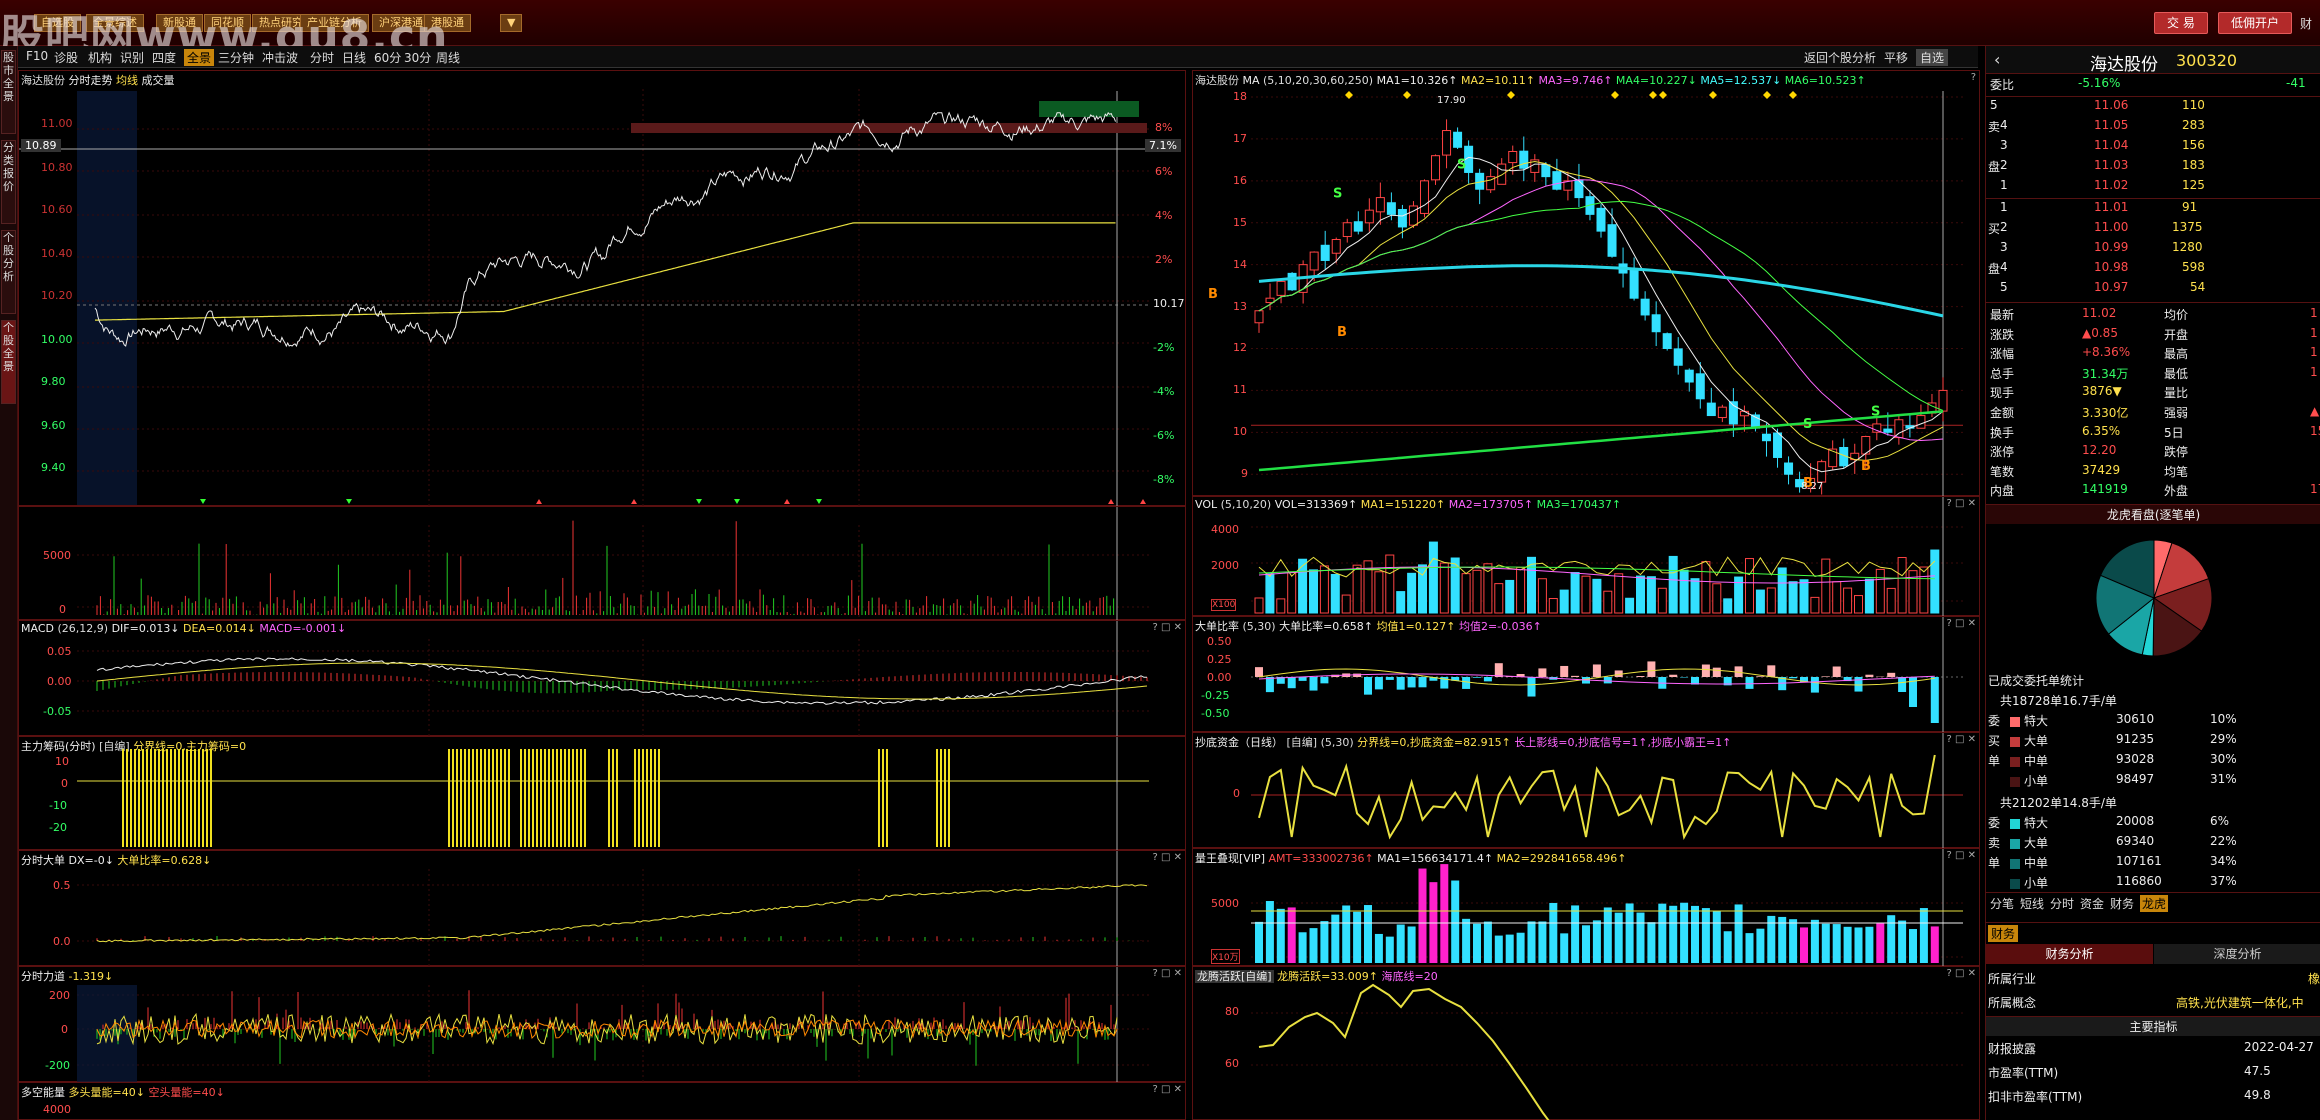 Image resolution: width=2320 pixels, height=1120 pixels. I want to click on tool-60min: 60分, so click(387, 57).